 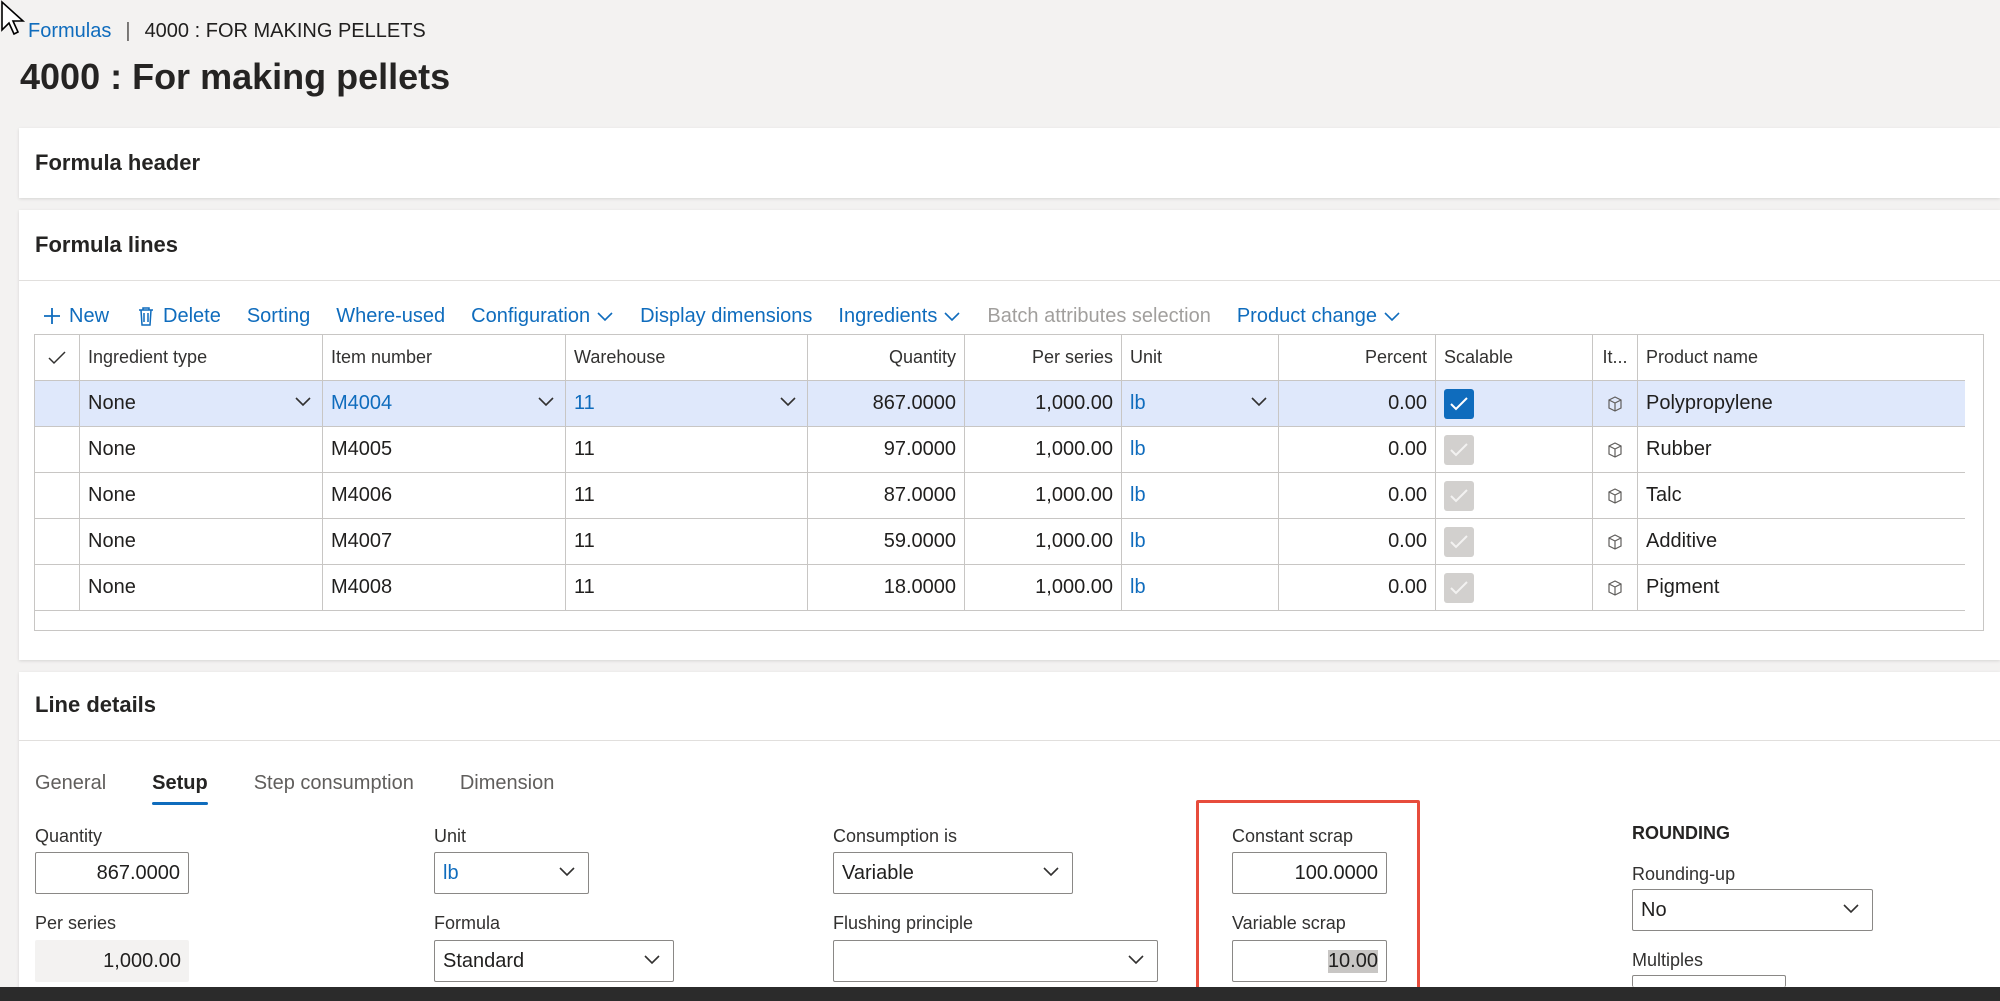 I want to click on delete-button: Delete, so click(x=178, y=316).